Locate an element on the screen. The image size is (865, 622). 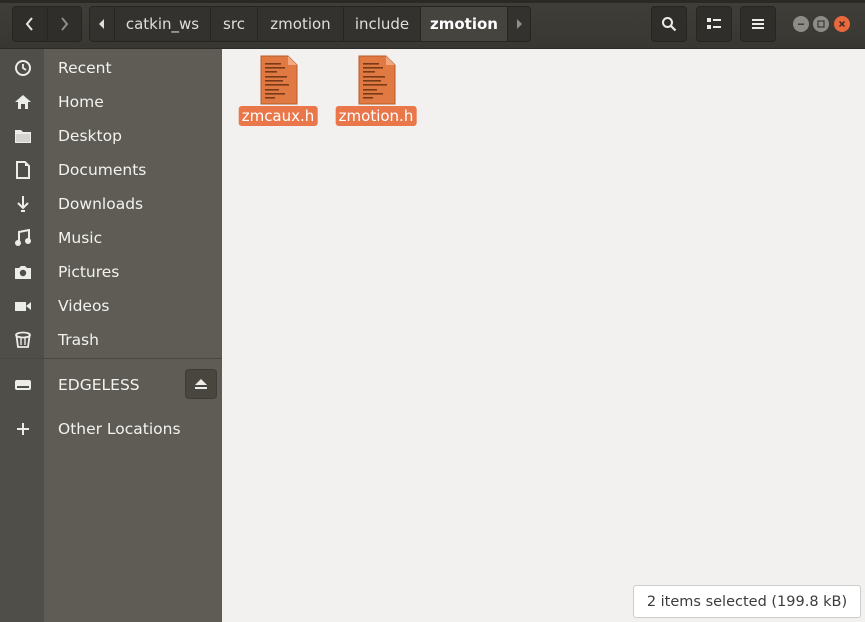
chevron-left-icon is located at coordinates (29, 24).